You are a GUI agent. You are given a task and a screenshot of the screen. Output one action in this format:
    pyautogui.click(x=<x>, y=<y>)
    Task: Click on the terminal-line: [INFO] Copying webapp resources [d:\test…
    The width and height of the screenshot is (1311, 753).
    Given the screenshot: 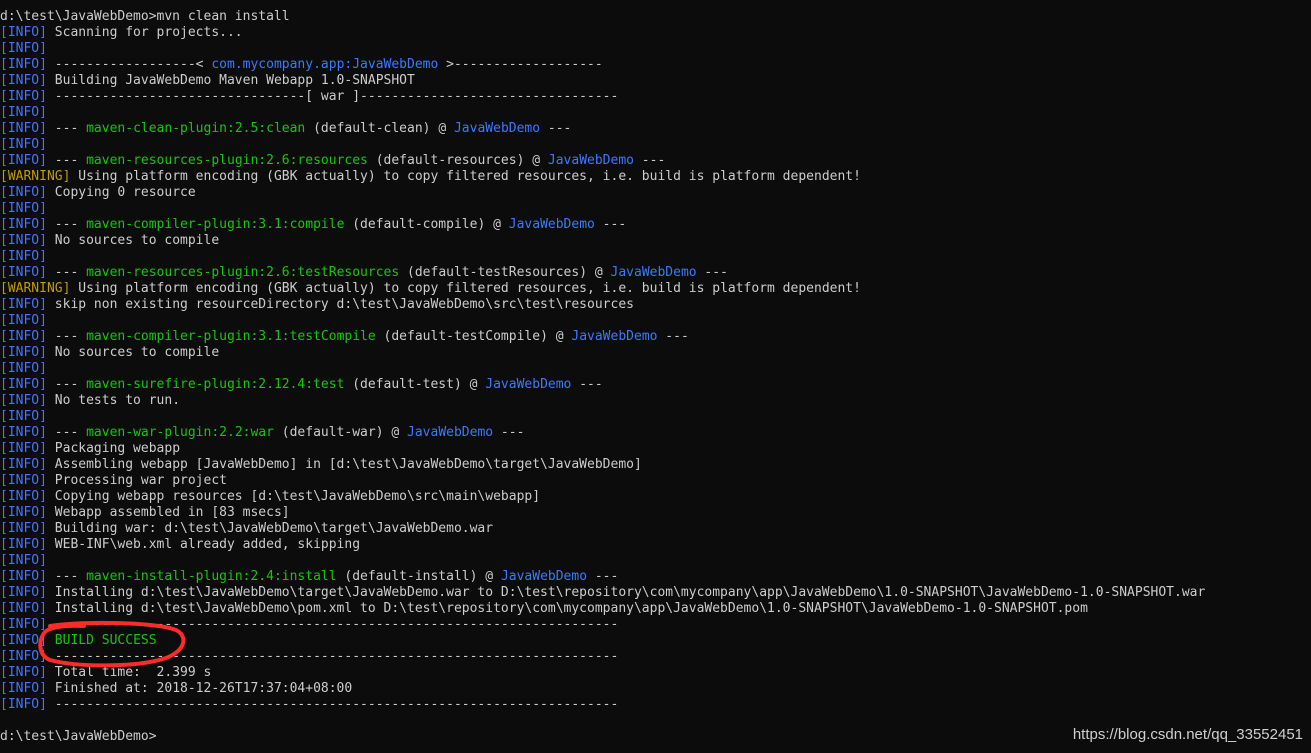 What is the action you would take?
    pyautogui.click(x=655, y=497)
    